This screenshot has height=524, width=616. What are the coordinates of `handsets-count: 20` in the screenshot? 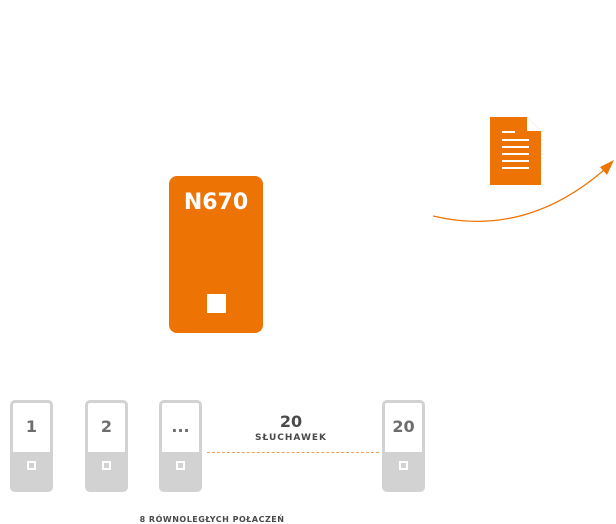 It's located at (291, 421).